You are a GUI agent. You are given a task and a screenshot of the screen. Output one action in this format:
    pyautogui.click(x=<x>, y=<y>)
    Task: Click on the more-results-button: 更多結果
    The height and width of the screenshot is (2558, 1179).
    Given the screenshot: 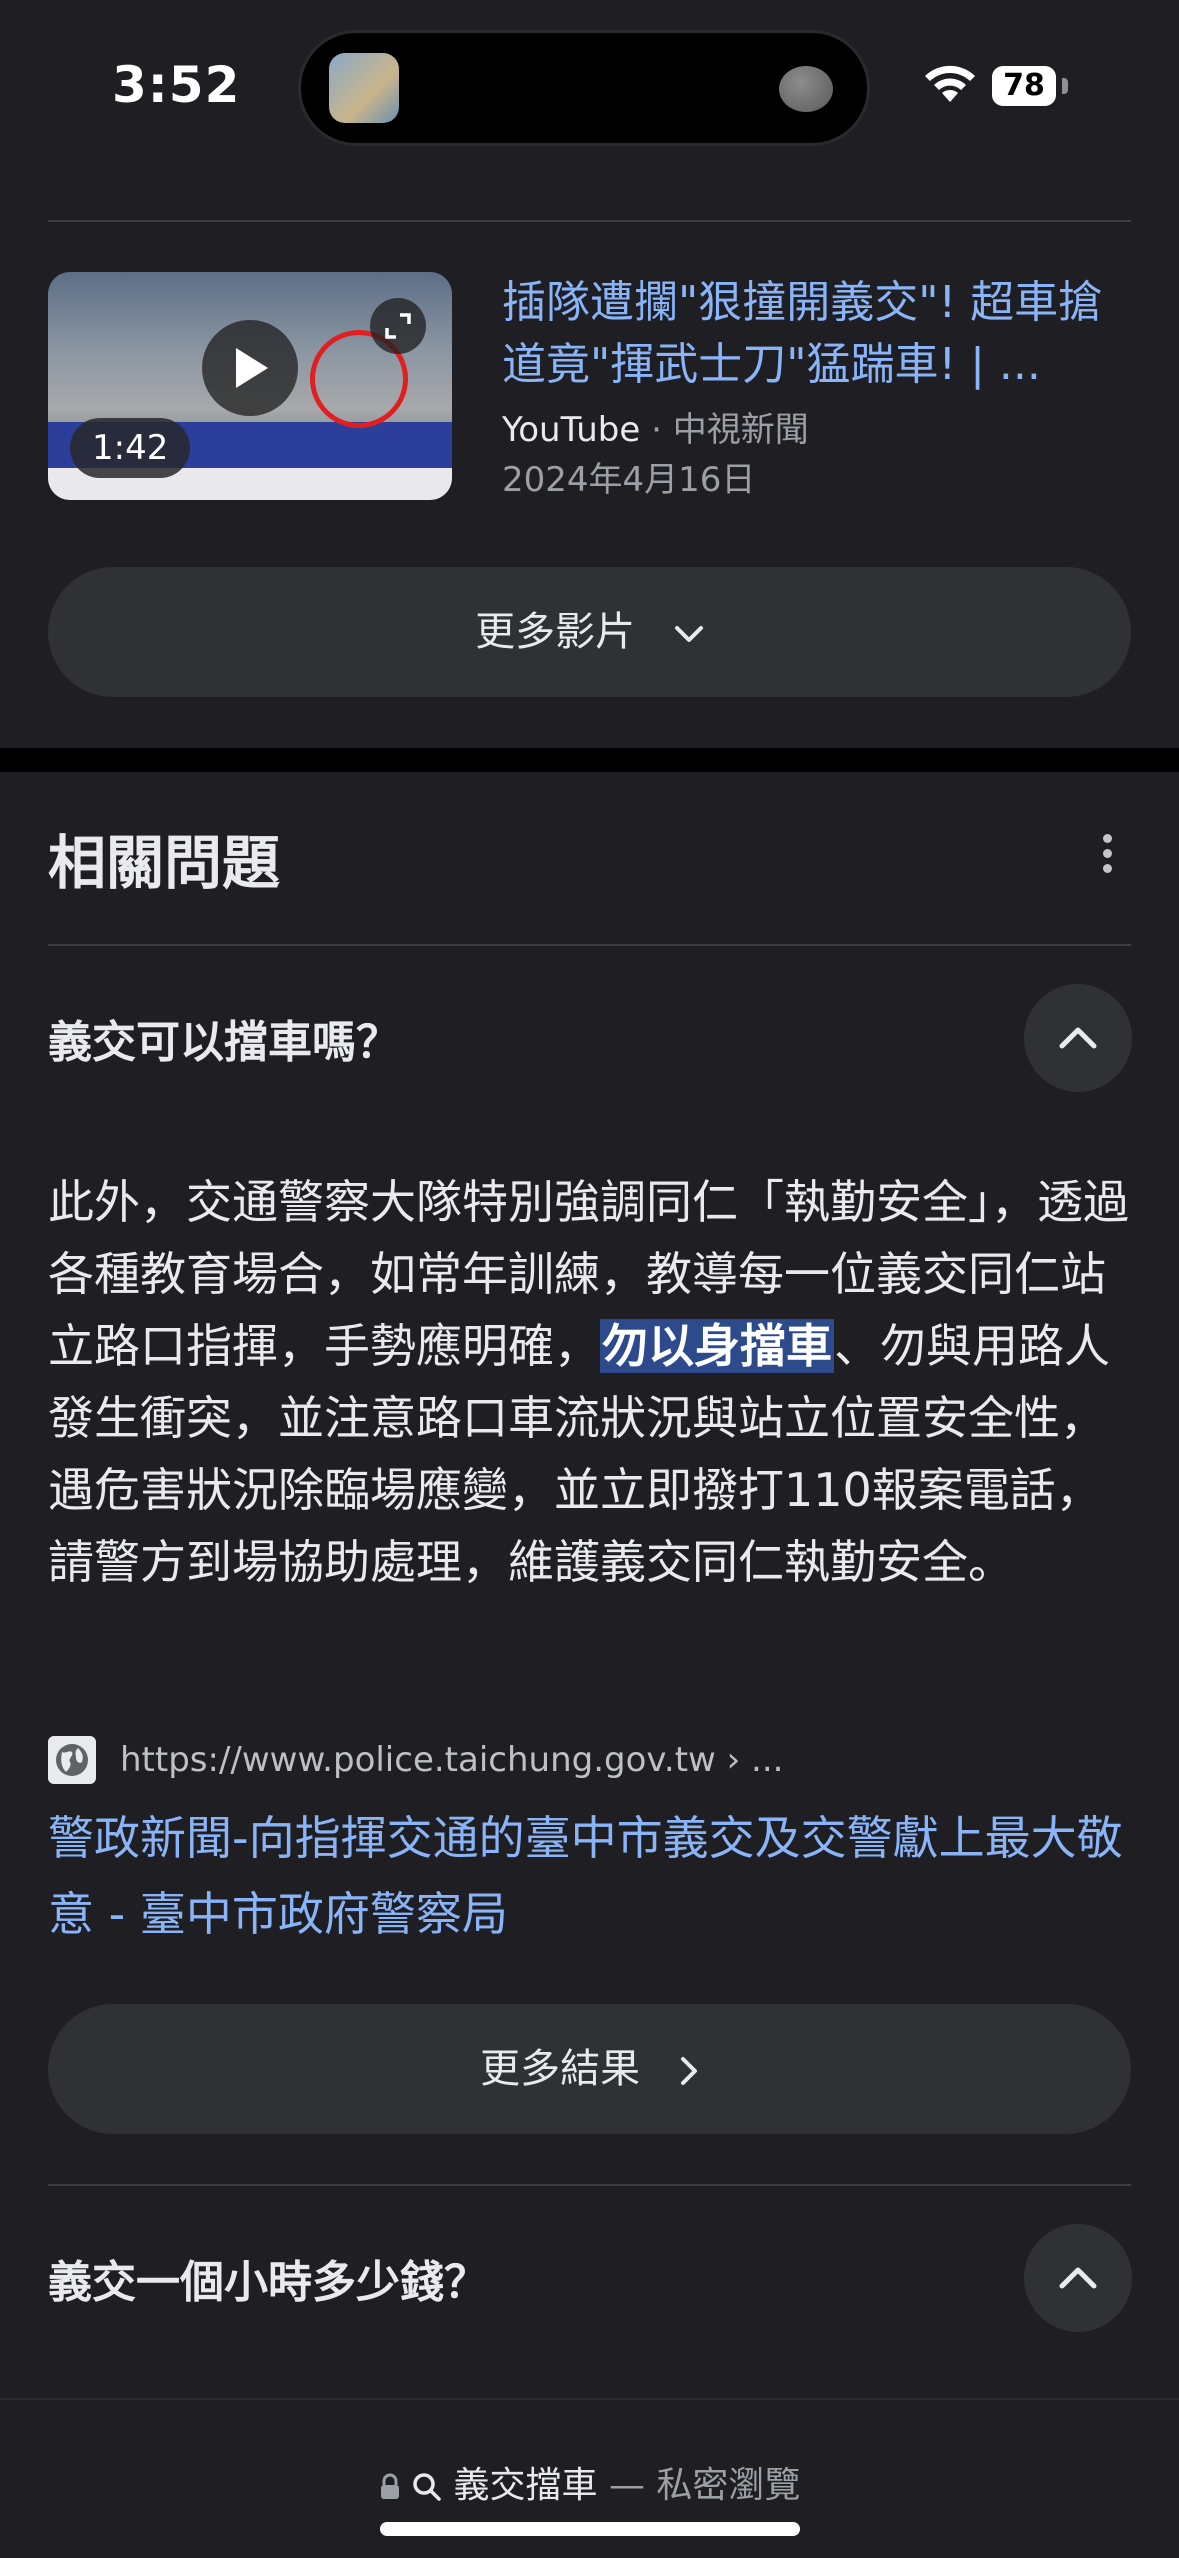 What is the action you would take?
    pyautogui.click(x=589, y=2069)
    